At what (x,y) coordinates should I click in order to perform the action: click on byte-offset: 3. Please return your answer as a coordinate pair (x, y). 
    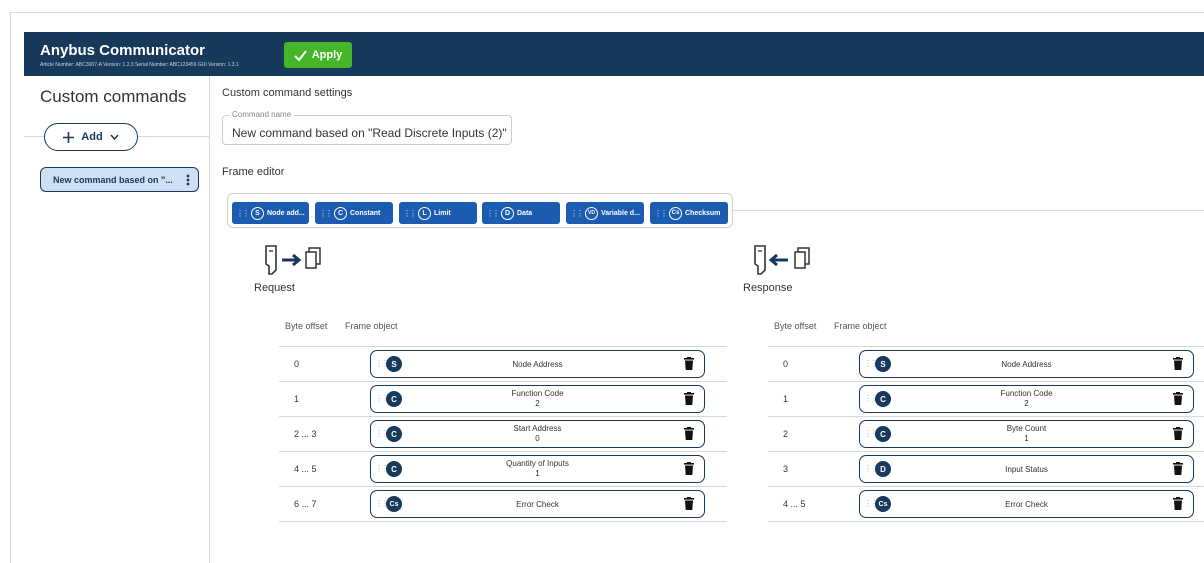
    Looking at the image, I should click on (786, 469).